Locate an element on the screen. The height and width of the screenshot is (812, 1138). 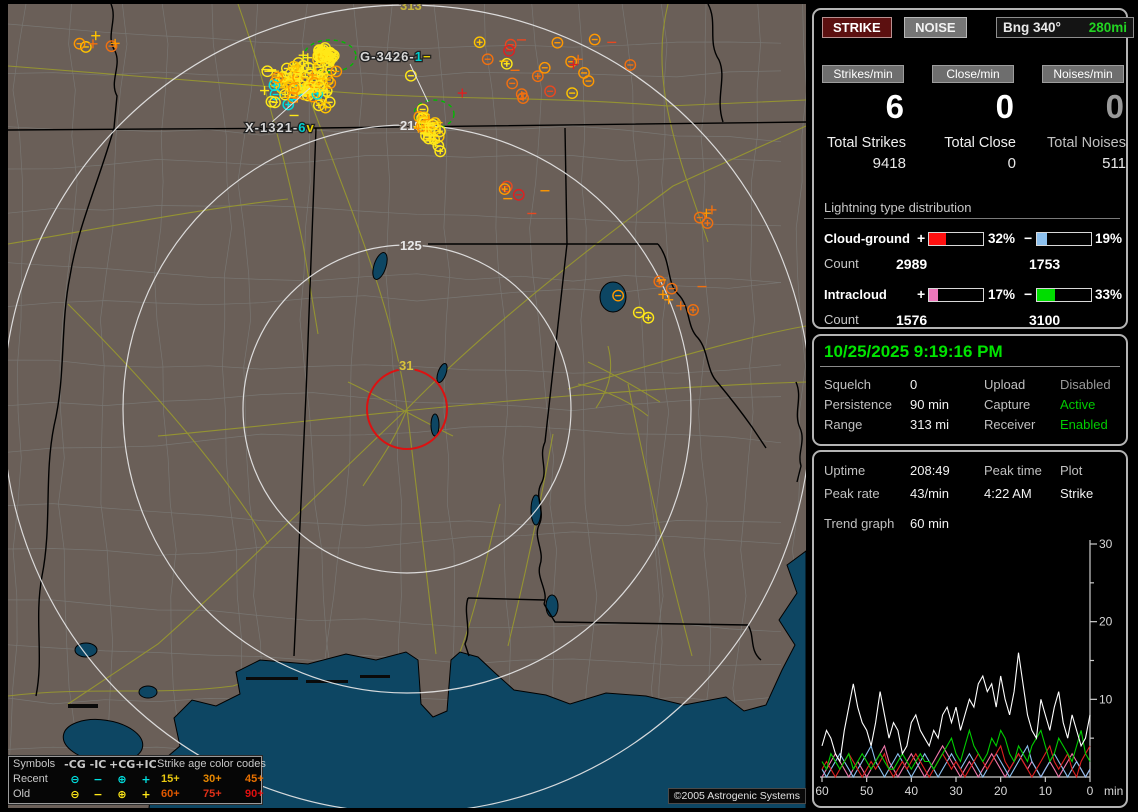
legend-age-title: Strike age color codes is located at coordinates (211, 764).